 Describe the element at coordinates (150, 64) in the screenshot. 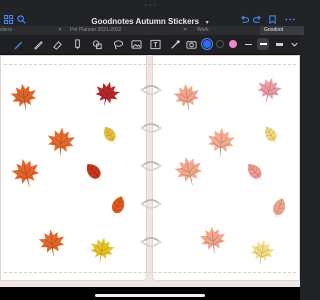

I see `page-stitch-top` at that location.